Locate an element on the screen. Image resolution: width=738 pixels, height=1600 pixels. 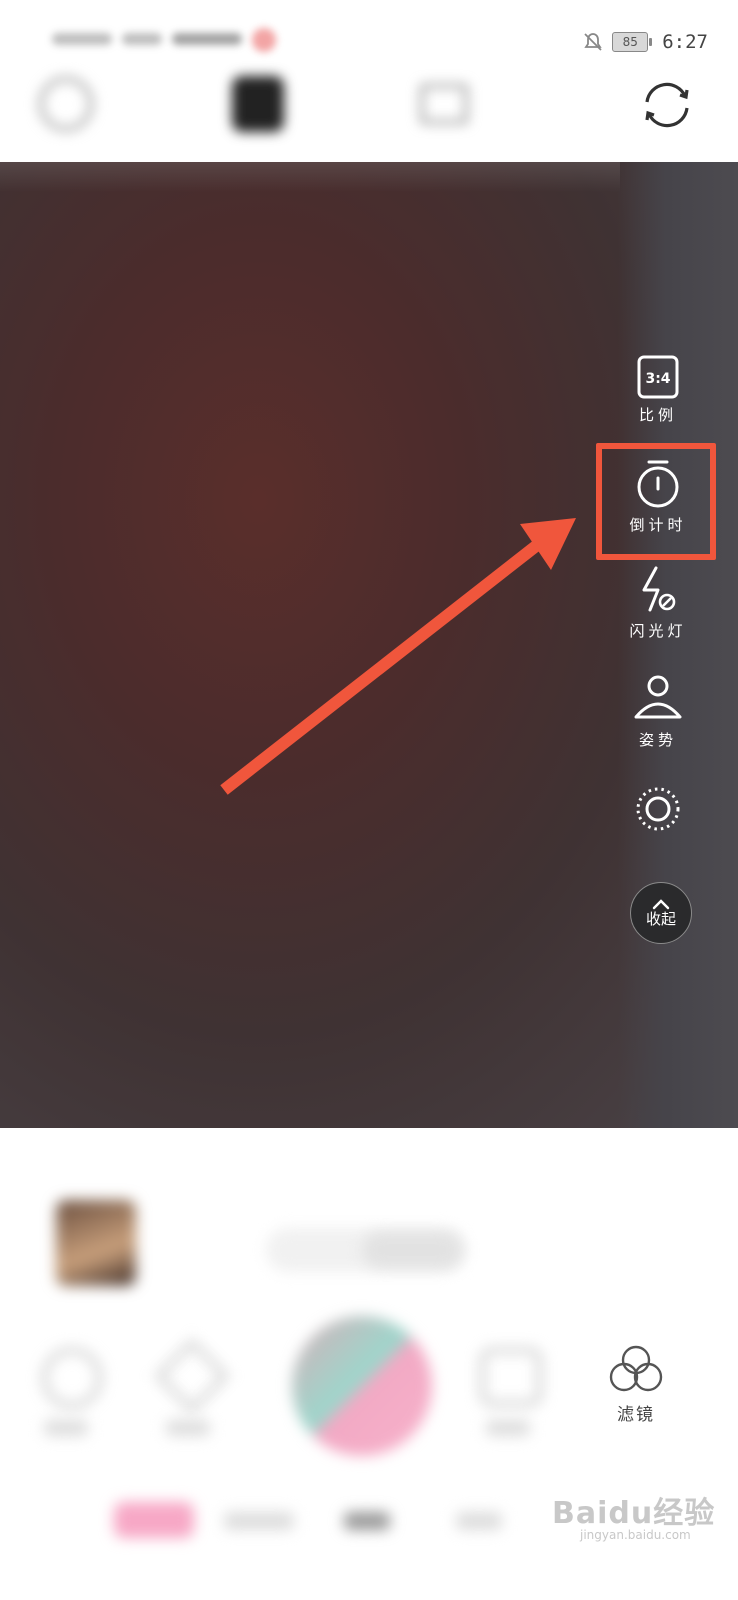
settings-icon is located at coordinates (66, 104).